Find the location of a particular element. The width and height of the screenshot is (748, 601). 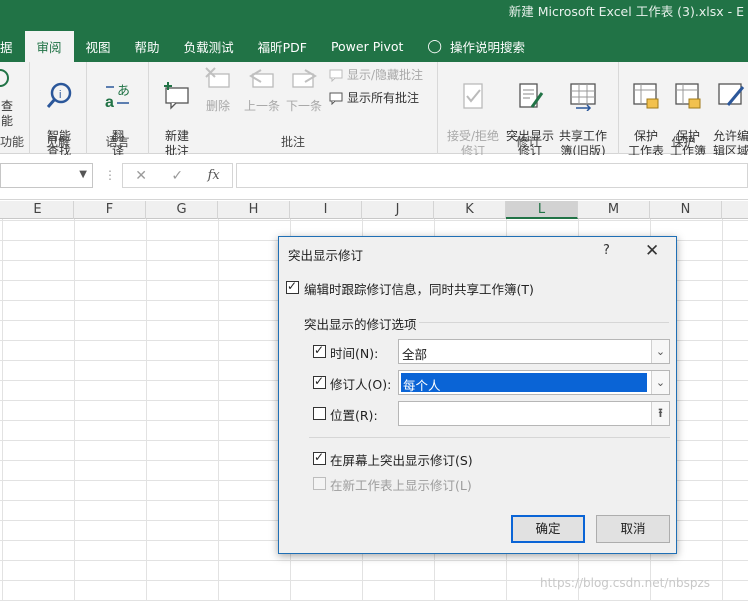

name-box: ▼ is located at coordinates (46, 175).